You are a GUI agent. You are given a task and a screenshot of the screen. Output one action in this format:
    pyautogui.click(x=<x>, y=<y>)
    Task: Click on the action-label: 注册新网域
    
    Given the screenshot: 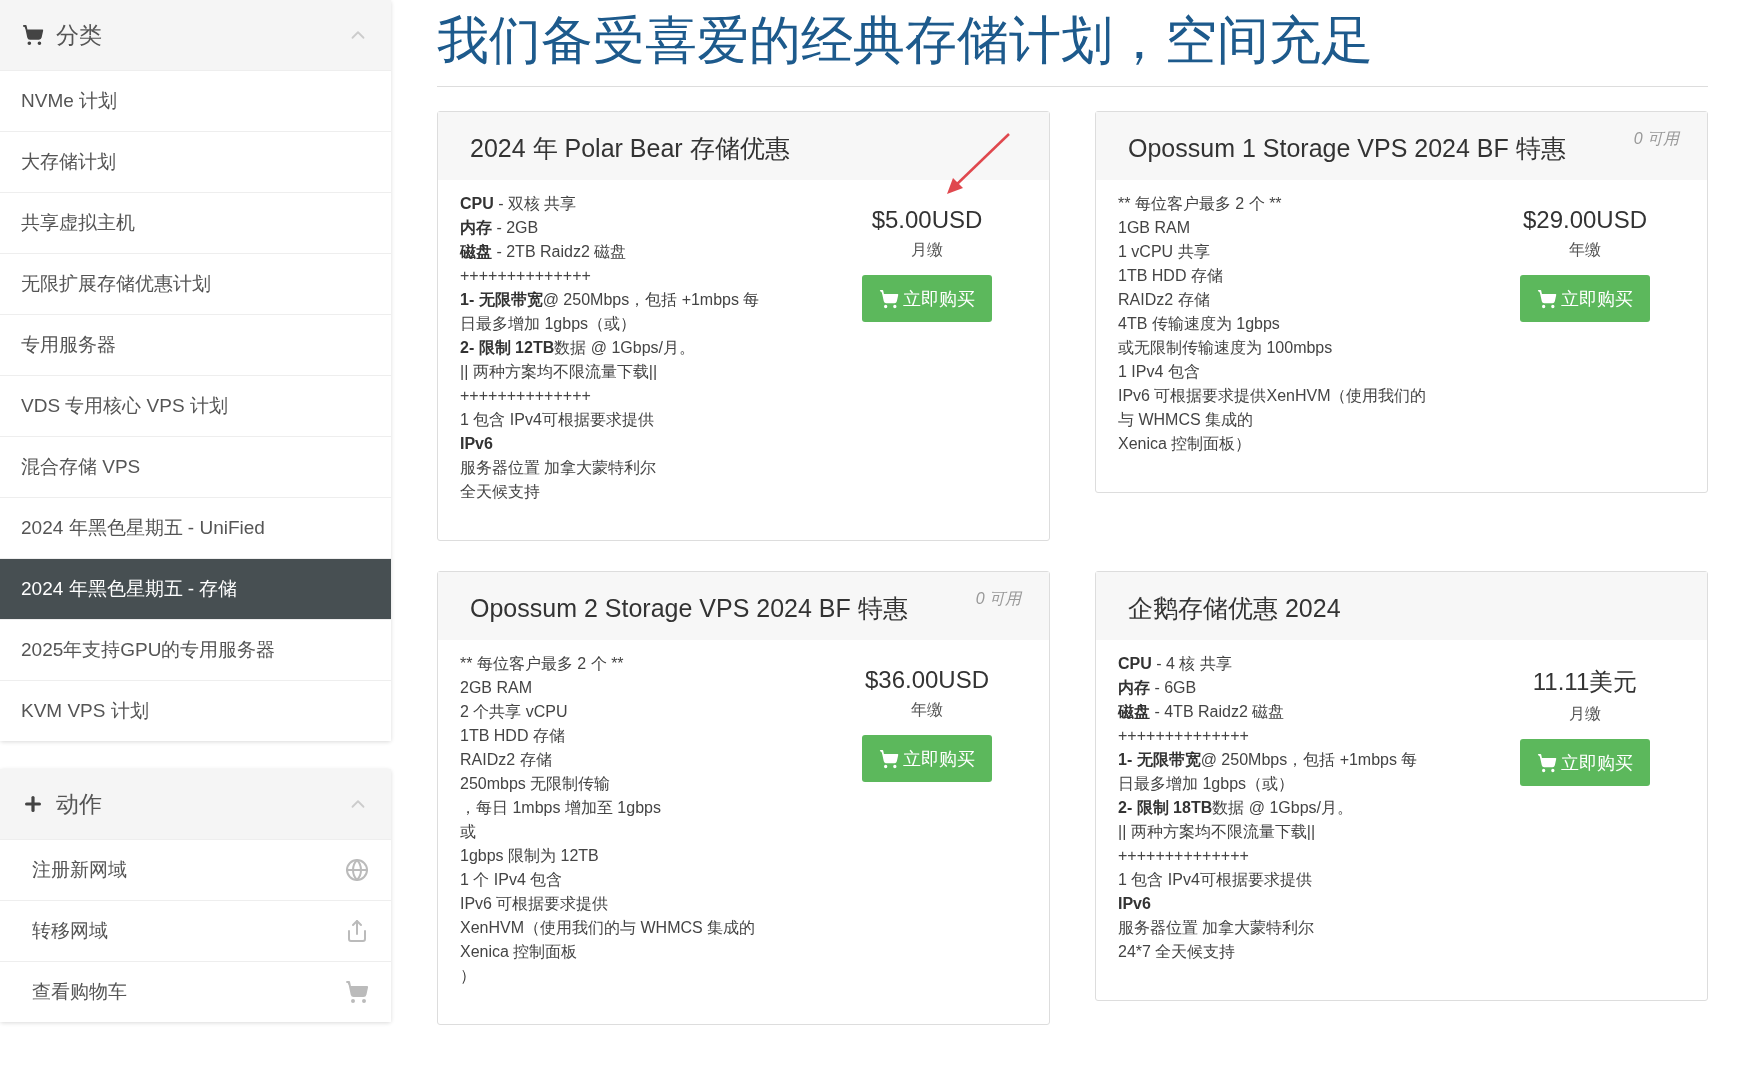 What is the action you would take?
    pyautogui.click(x=79, y=870)
    